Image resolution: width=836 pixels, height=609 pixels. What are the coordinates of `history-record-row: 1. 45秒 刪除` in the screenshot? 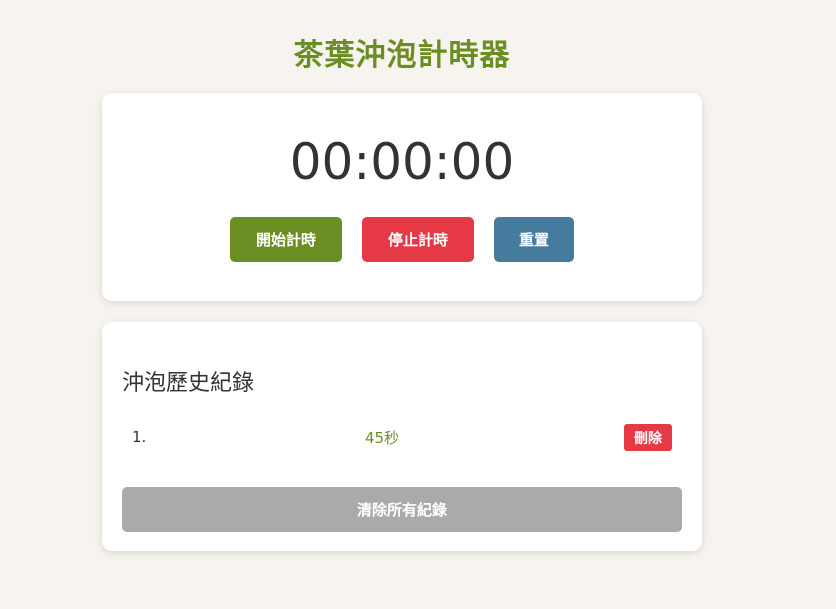 It's located at (402, 439).